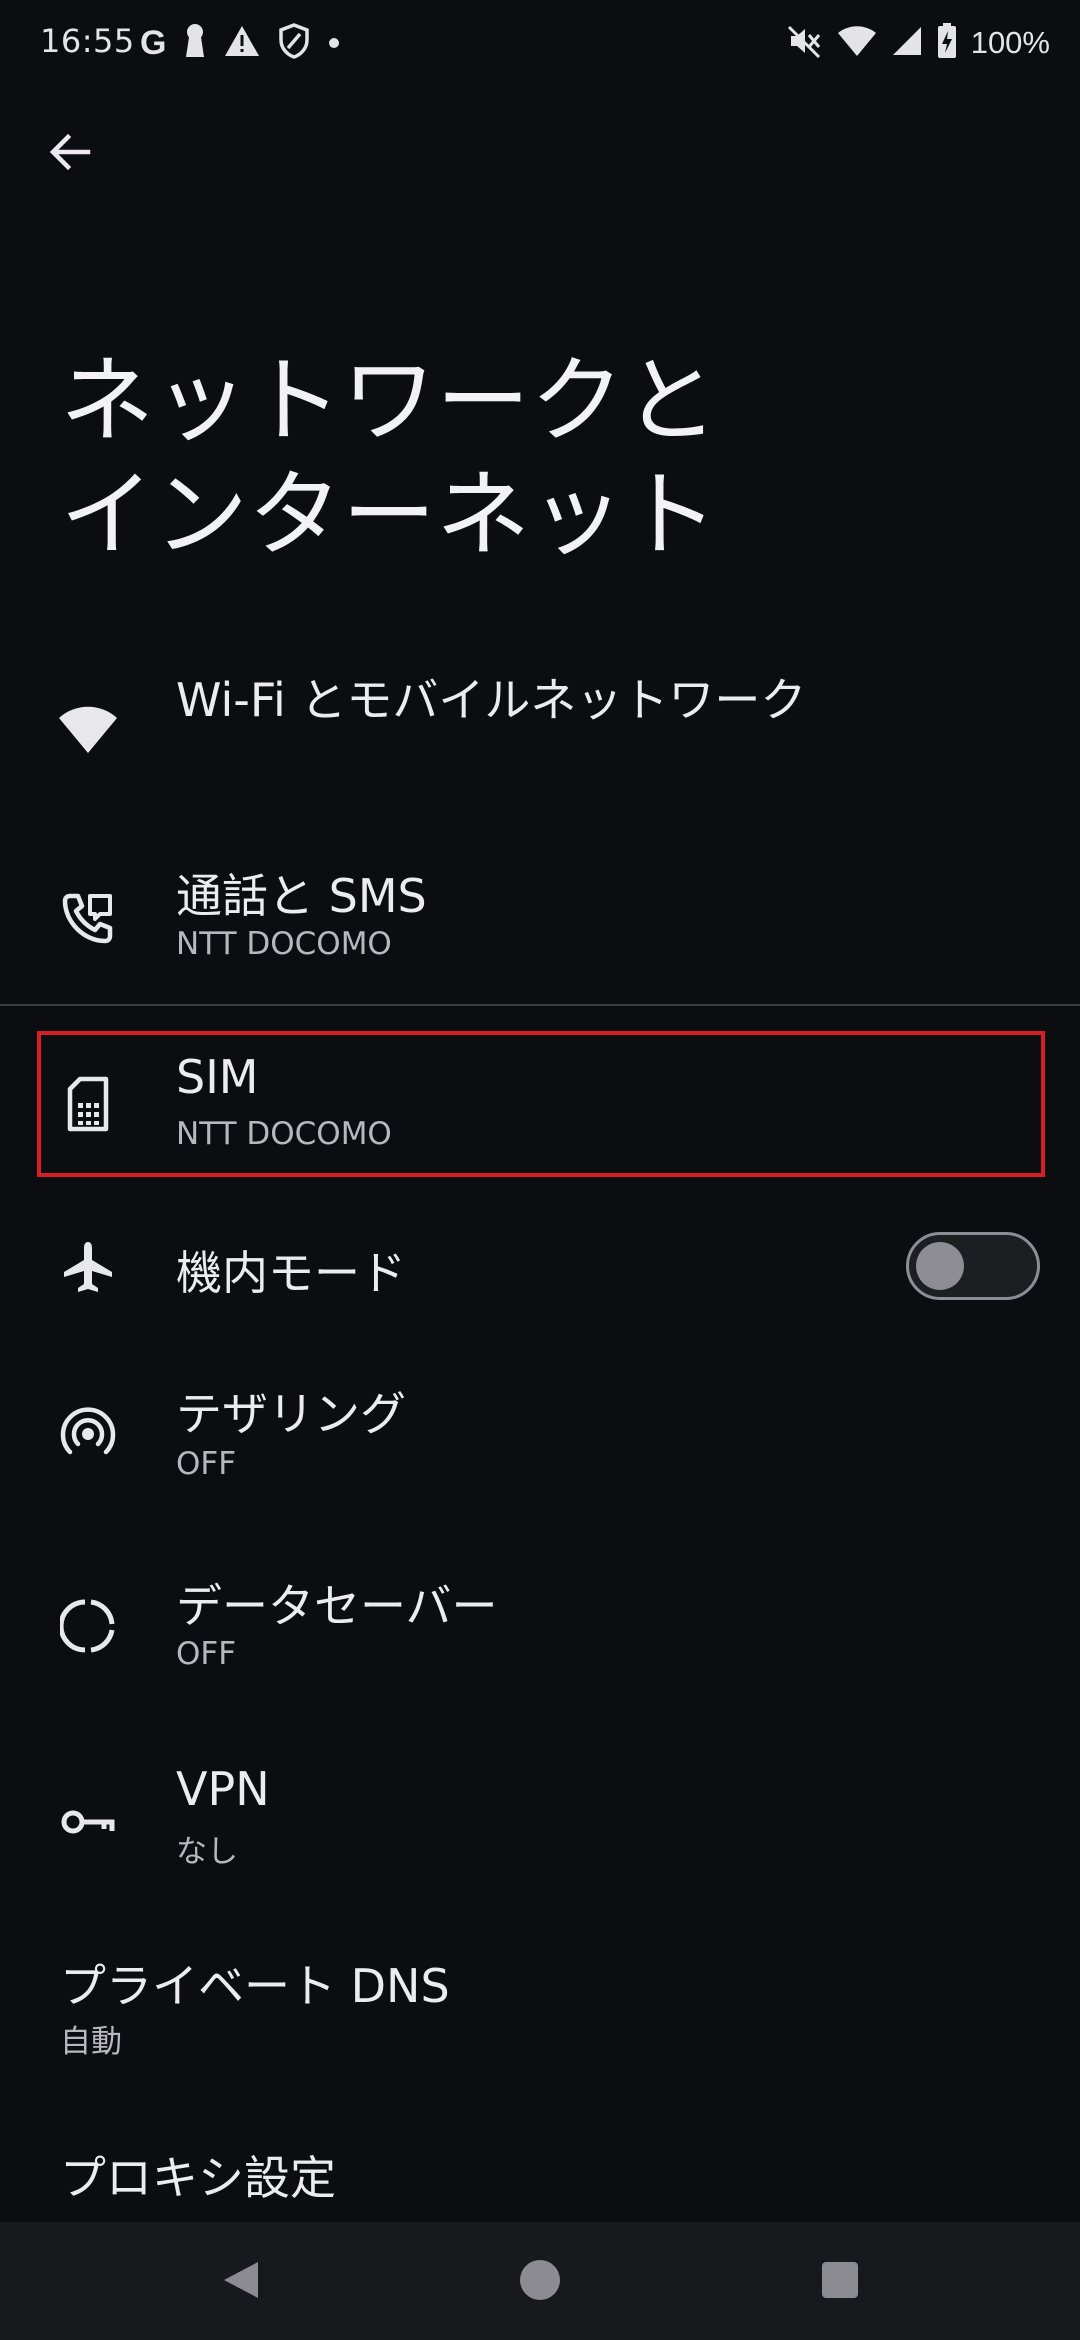 Image resolution: width=1080 pixels, height=2340 pixels. I want to click on settings-item-subtitle: なし, so click(207, 1852).